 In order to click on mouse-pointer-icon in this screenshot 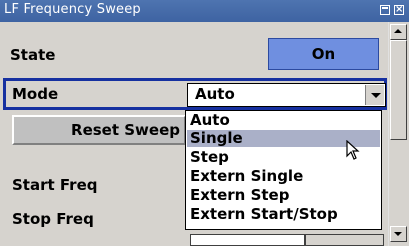, I will do `click(353, 150)`.